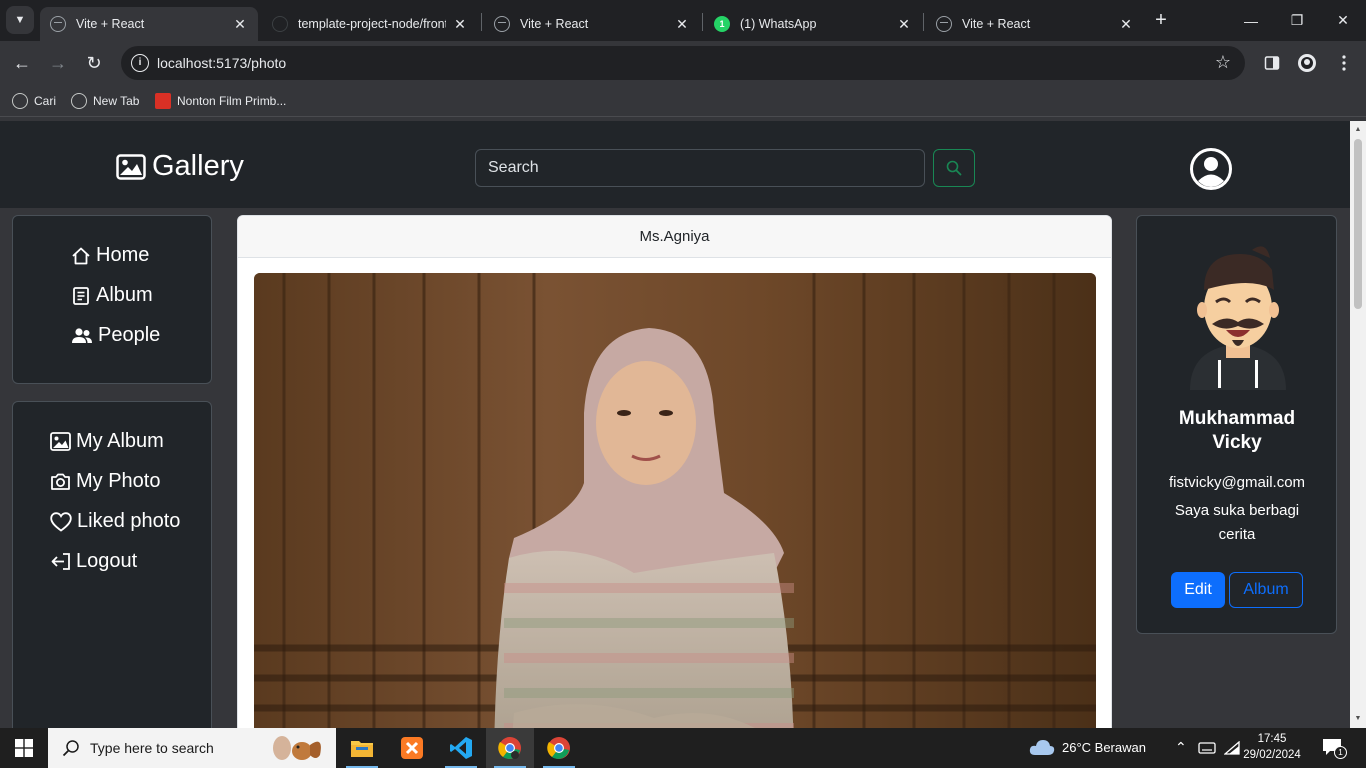 The image size is (1366, 768). I want to click on page-scrollbar: ▲ ▼, so click(1358, 424).